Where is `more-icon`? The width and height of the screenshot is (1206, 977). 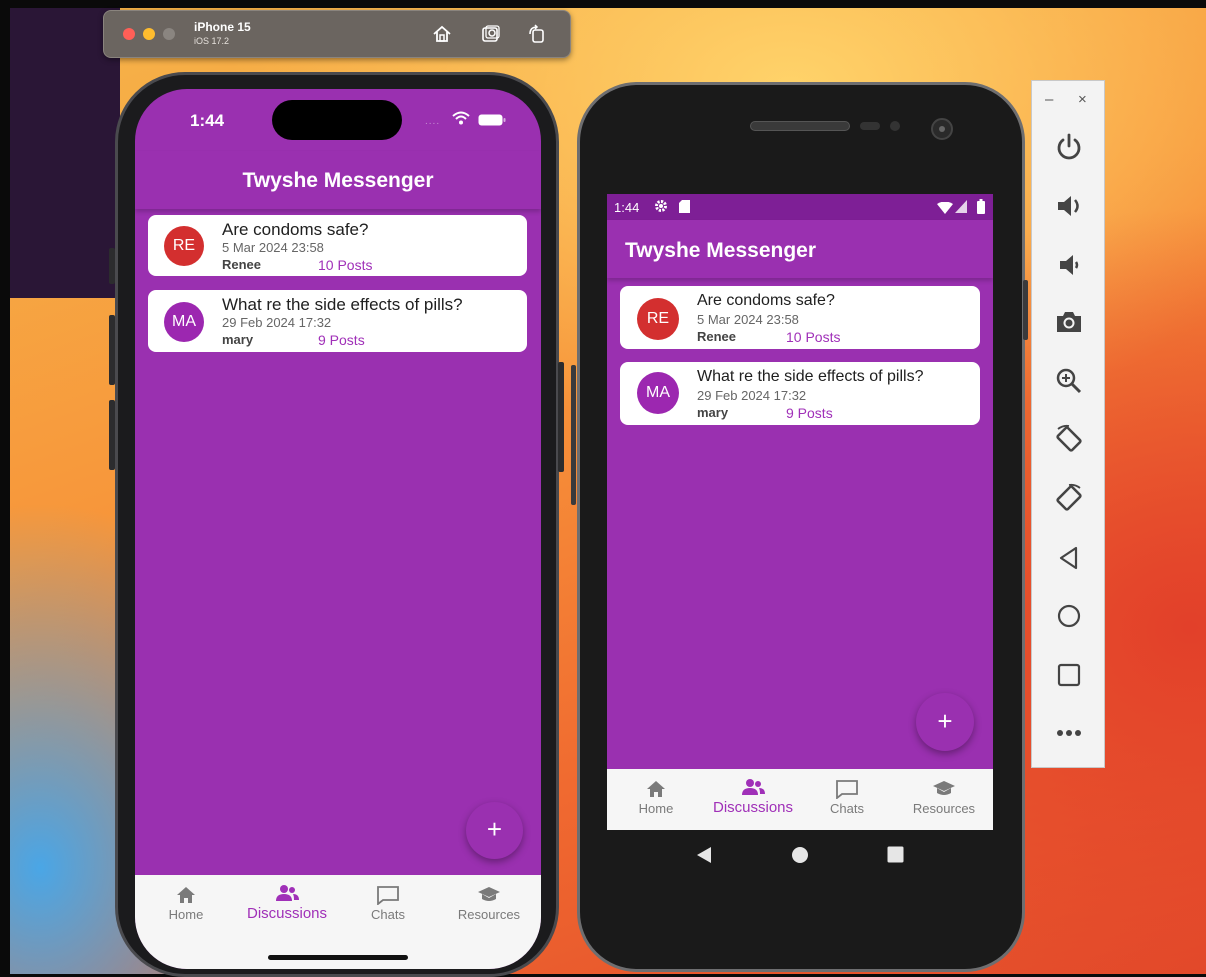 more-icon is located at coordinates (1069, 733).